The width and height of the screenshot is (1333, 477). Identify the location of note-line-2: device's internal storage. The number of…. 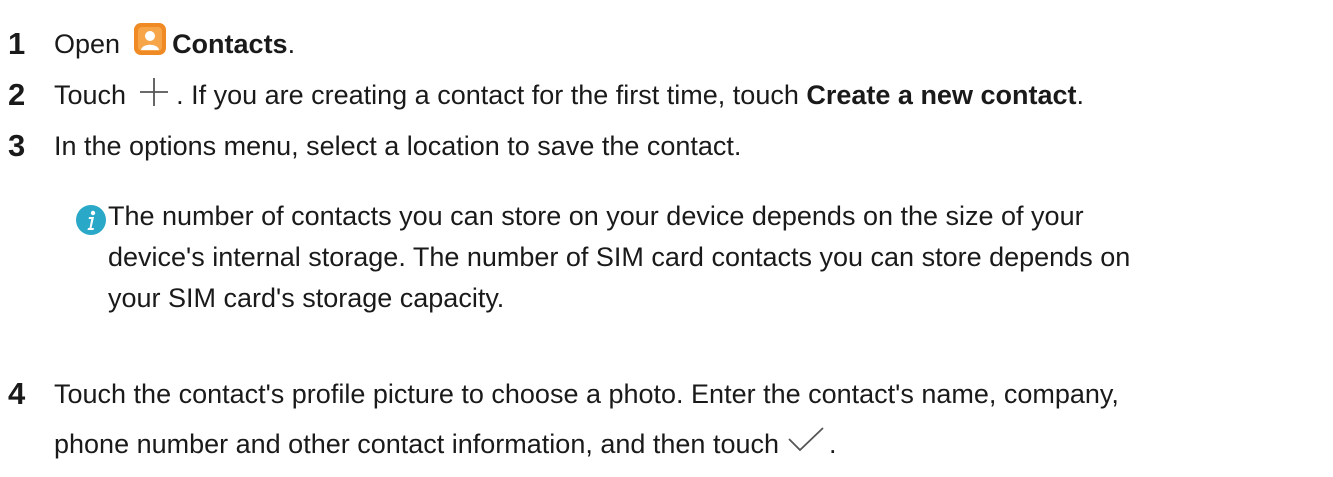
(619, 257).